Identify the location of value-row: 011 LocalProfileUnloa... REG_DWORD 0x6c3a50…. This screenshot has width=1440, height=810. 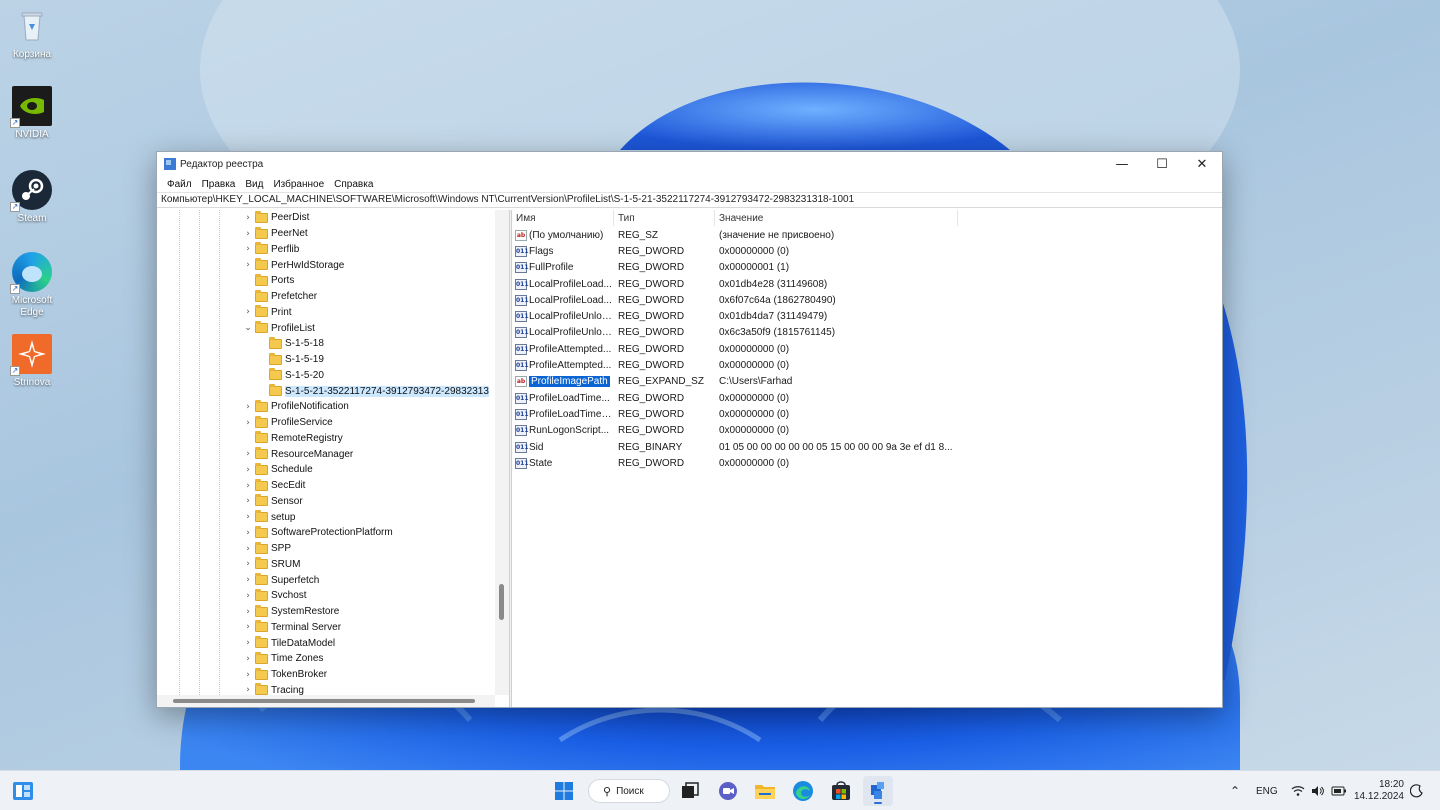
(867, 333).